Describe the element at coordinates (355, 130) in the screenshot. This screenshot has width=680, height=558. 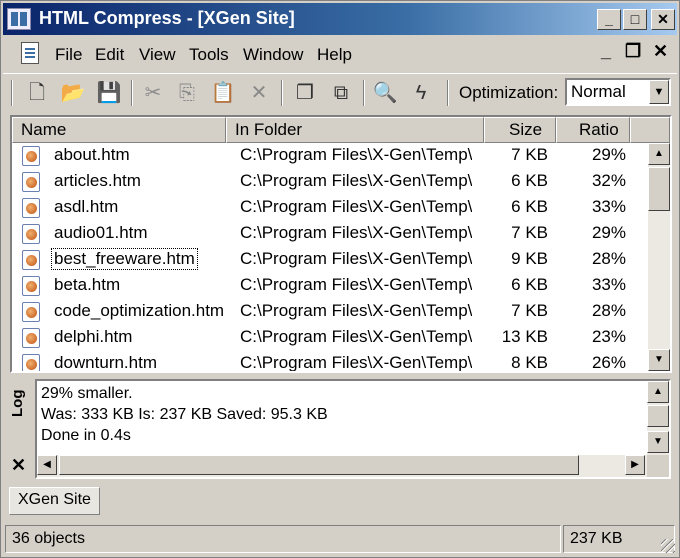
I see `column-header-folder: In Folder` at that location.